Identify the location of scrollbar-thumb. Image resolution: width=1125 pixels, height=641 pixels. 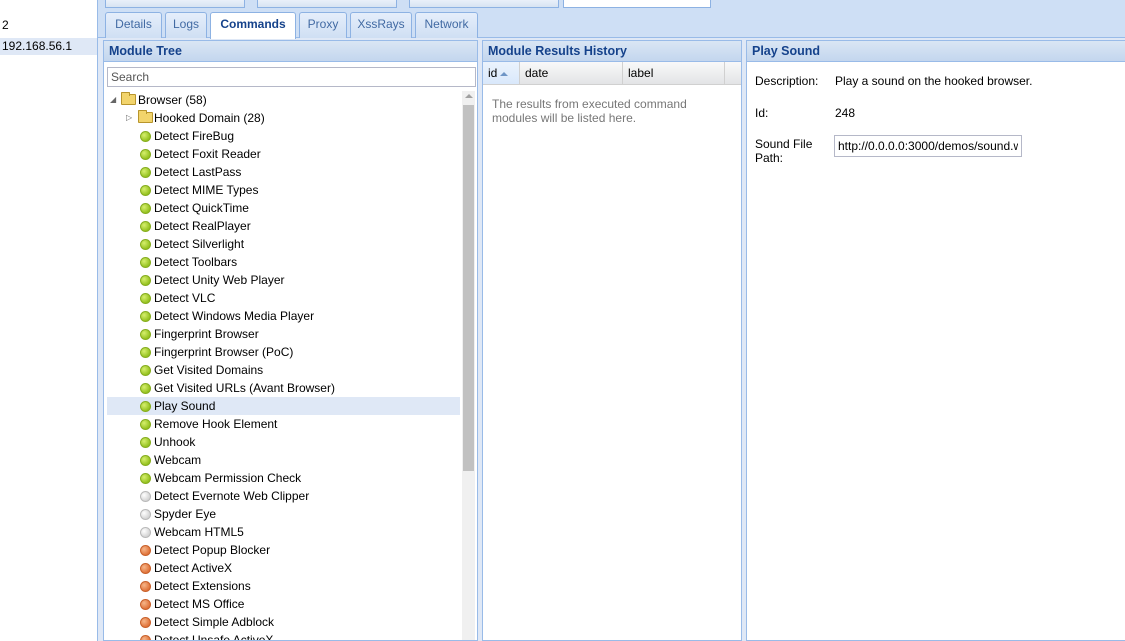
(468, 288).